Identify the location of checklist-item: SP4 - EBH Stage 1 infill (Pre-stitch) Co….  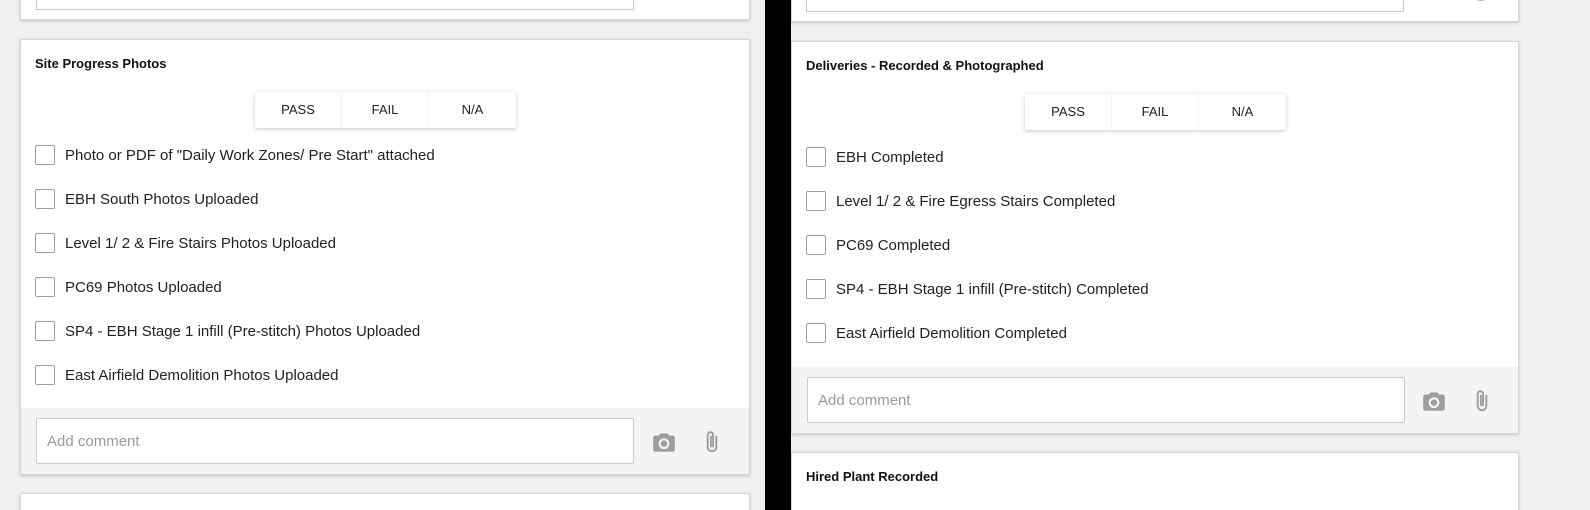
(1155, 289).